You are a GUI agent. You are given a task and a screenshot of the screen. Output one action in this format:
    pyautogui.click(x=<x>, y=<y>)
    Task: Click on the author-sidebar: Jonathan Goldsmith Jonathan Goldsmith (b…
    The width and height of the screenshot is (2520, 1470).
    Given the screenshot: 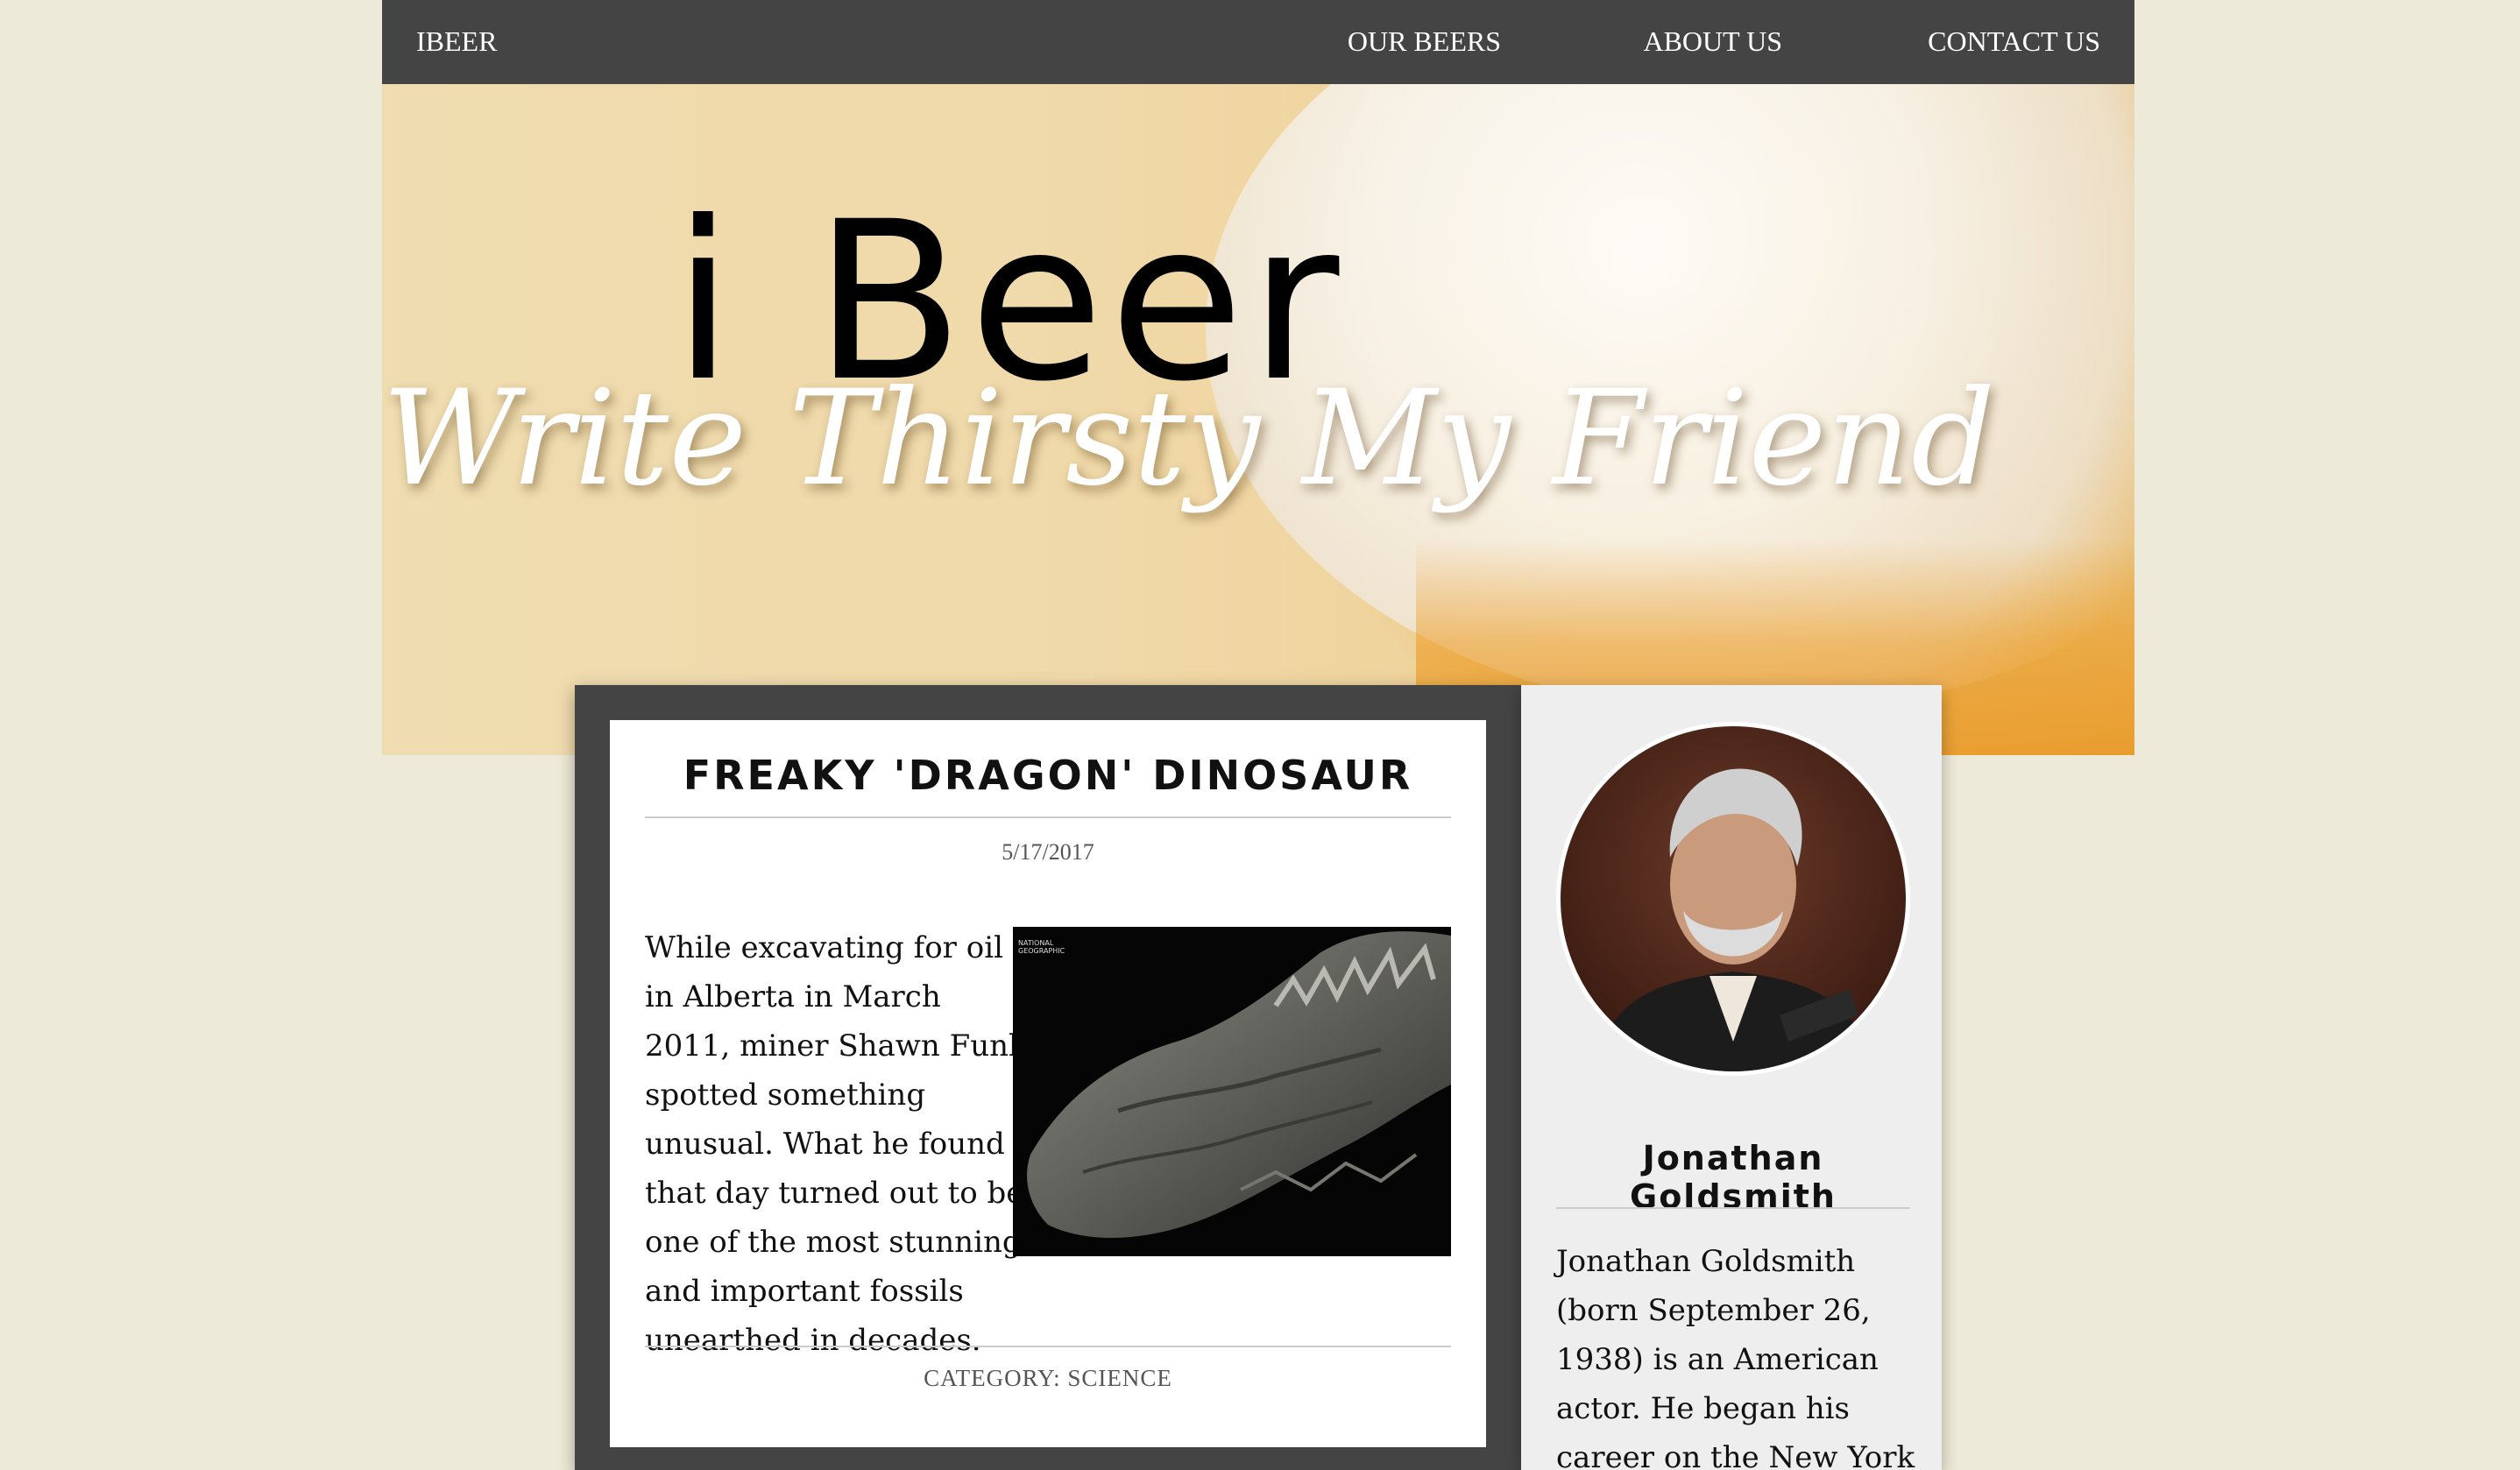 What is the action you would take?
    pyautogui.click(x=1731, y=1077)
    